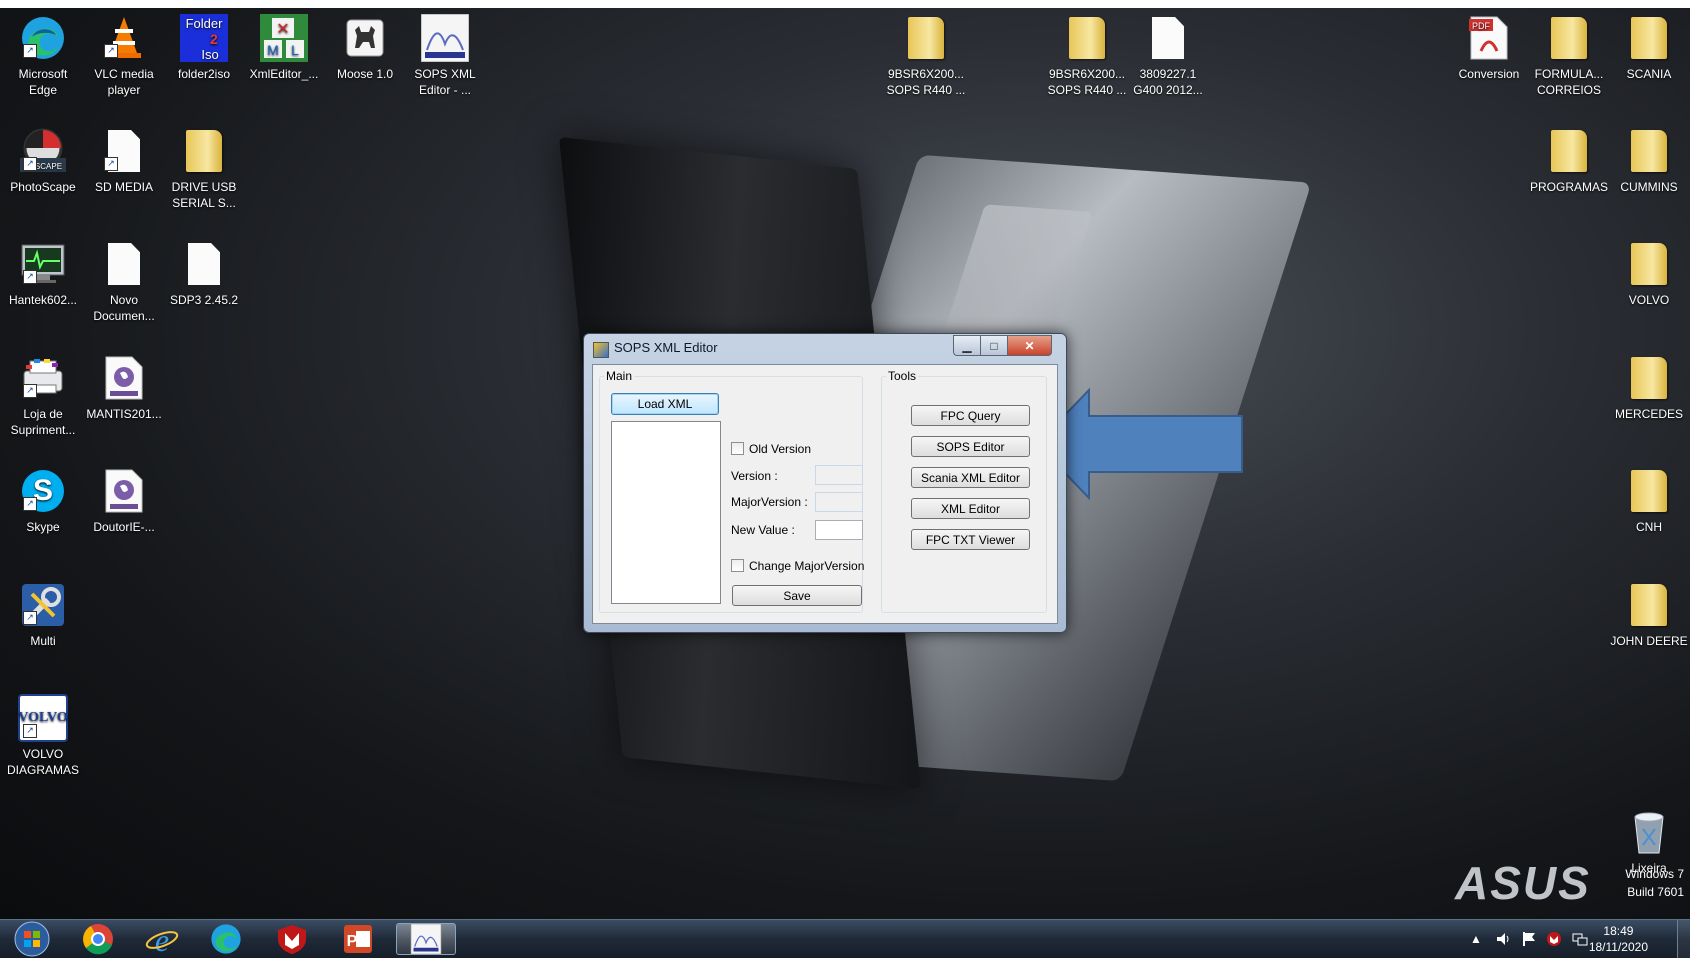 This screenshot has width=1690, height=958. Describe the element at coordinates (209, 54) in the screenshot. I see `folder2iso-bottom-text: Iso` at that location.